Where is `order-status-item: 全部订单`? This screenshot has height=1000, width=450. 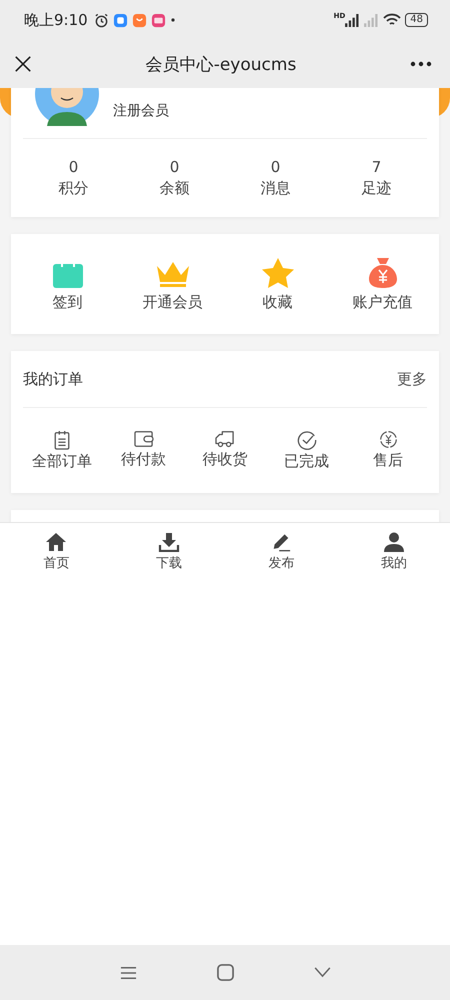 order-status-item: 全部订单 is located at coordinates (62, 450).